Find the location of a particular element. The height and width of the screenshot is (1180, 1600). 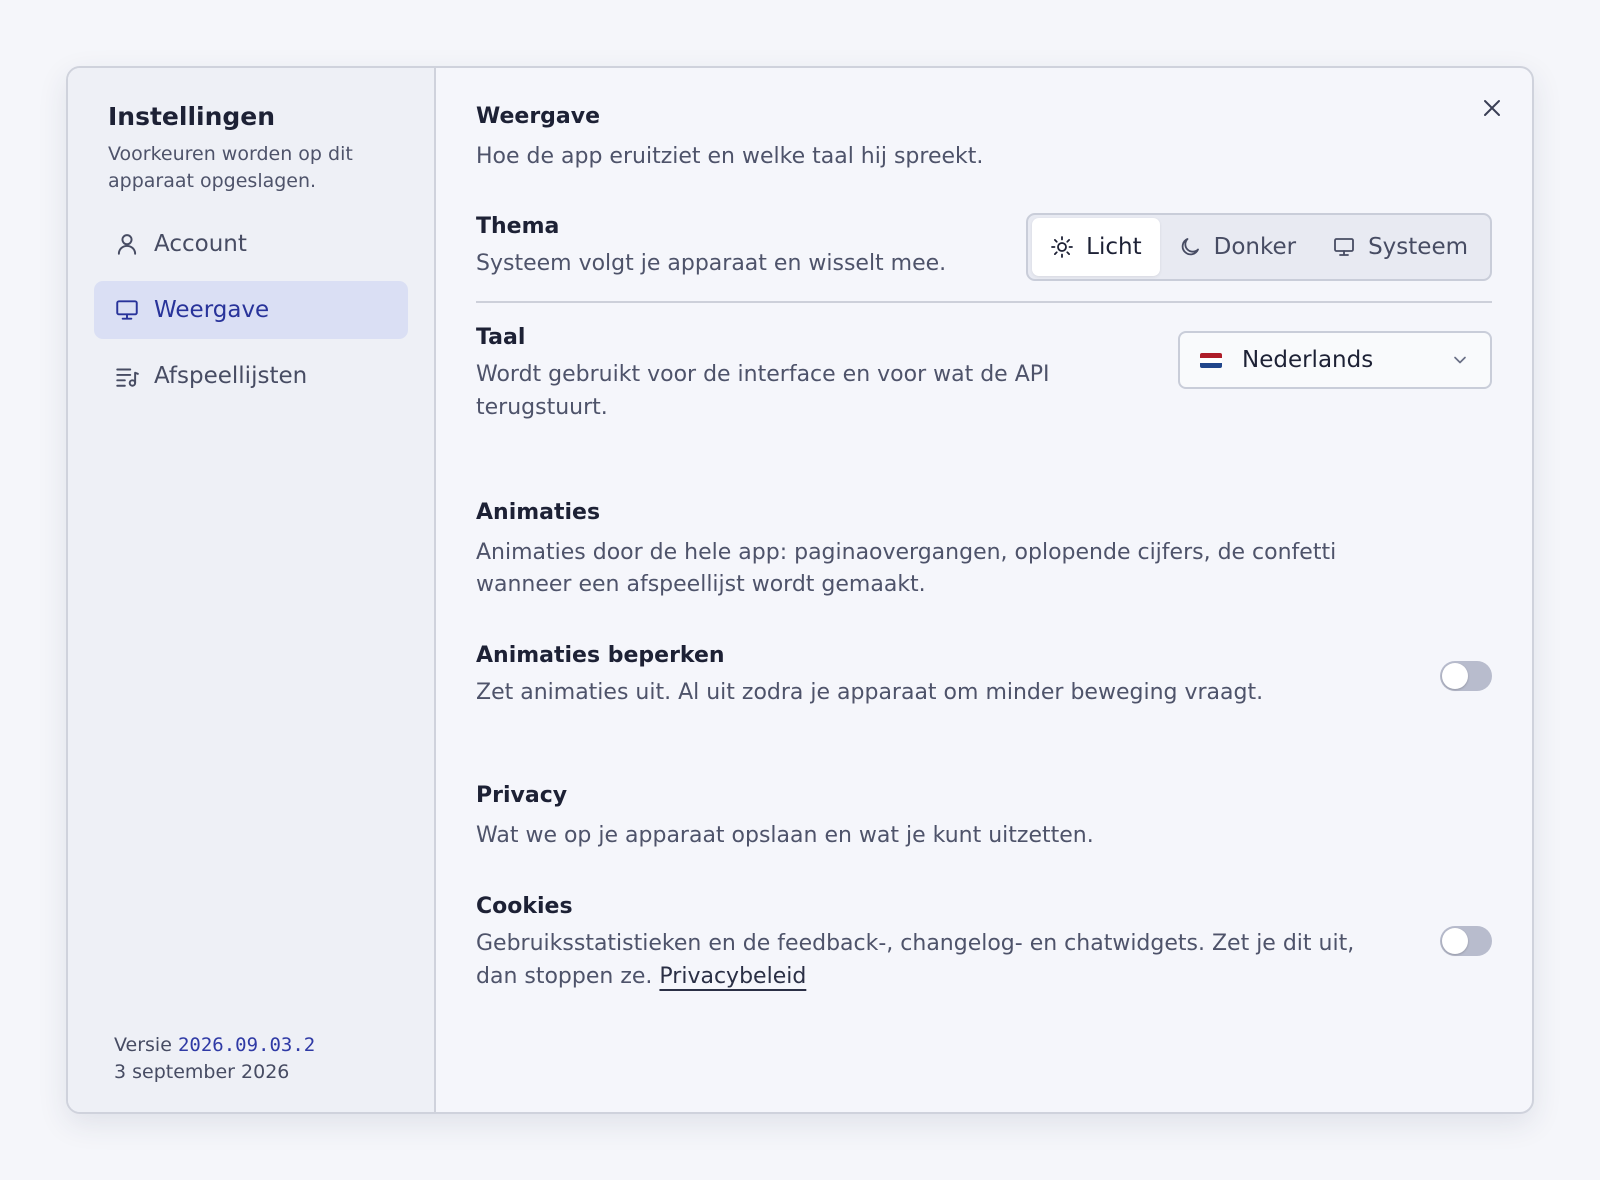

cookies-label: Cookies is located at coordinates (524, 906).